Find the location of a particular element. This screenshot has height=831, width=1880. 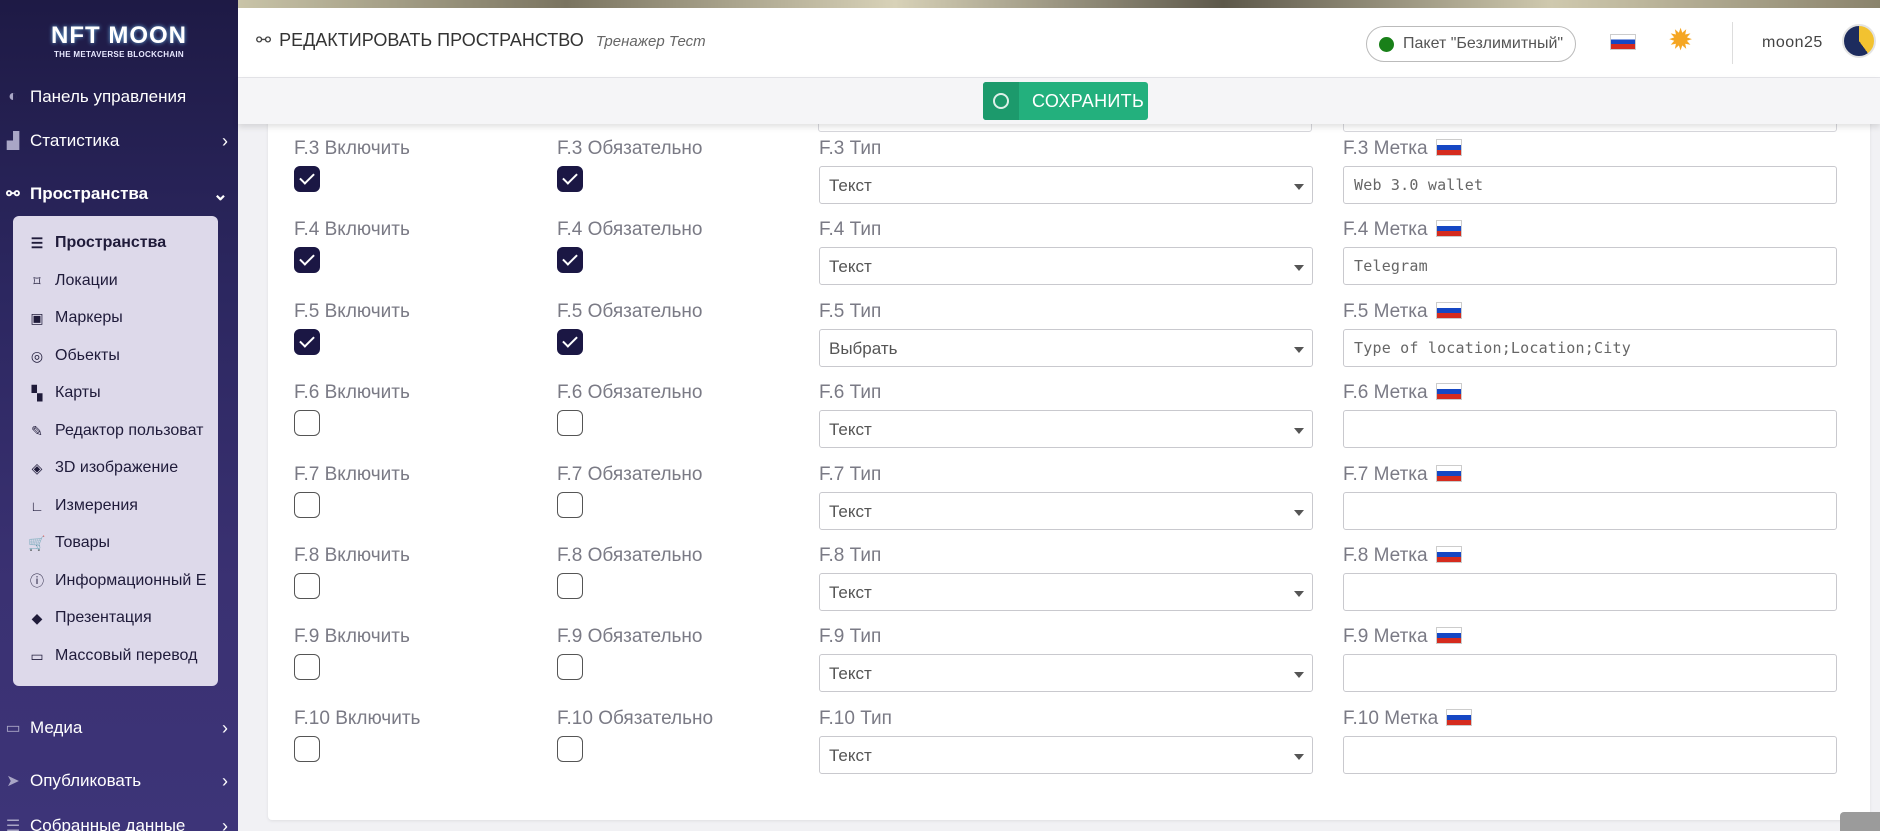

top-banner-strip is located at coordinates (1059, 4).